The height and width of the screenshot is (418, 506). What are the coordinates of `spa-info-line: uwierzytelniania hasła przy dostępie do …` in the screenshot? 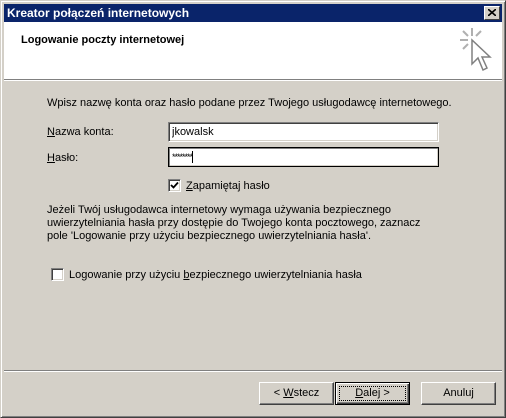 It's located at (234, 223).